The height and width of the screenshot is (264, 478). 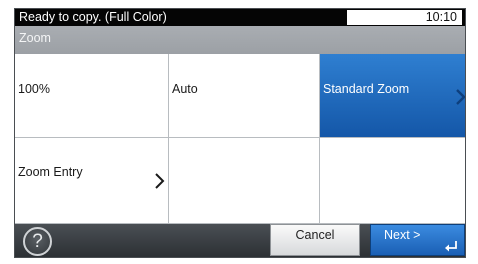 What do you see at coordinates (92, 96) in the screenshot?
I see `option-100-percent: 100%` at bounding box center [92, 96].